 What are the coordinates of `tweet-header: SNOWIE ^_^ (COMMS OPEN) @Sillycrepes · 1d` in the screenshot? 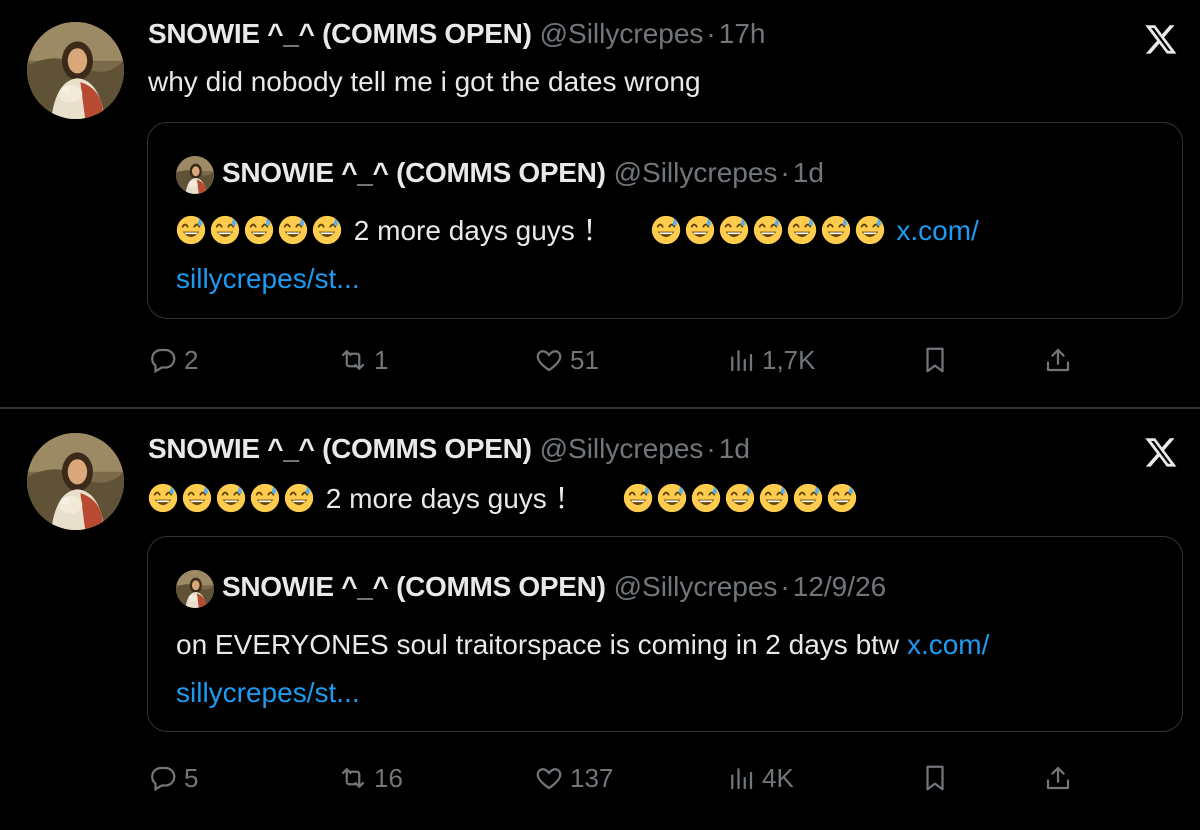 It's located at (449, 449).